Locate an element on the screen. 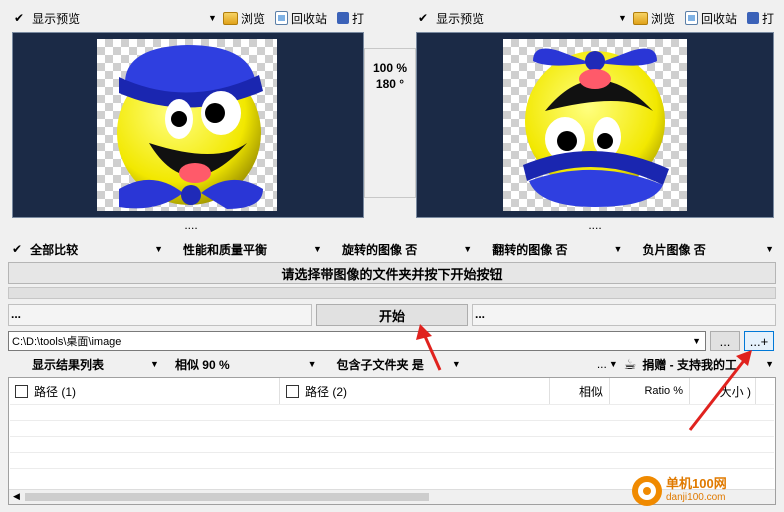  arrow-to-add-folder is located at coordinates (718, 394).